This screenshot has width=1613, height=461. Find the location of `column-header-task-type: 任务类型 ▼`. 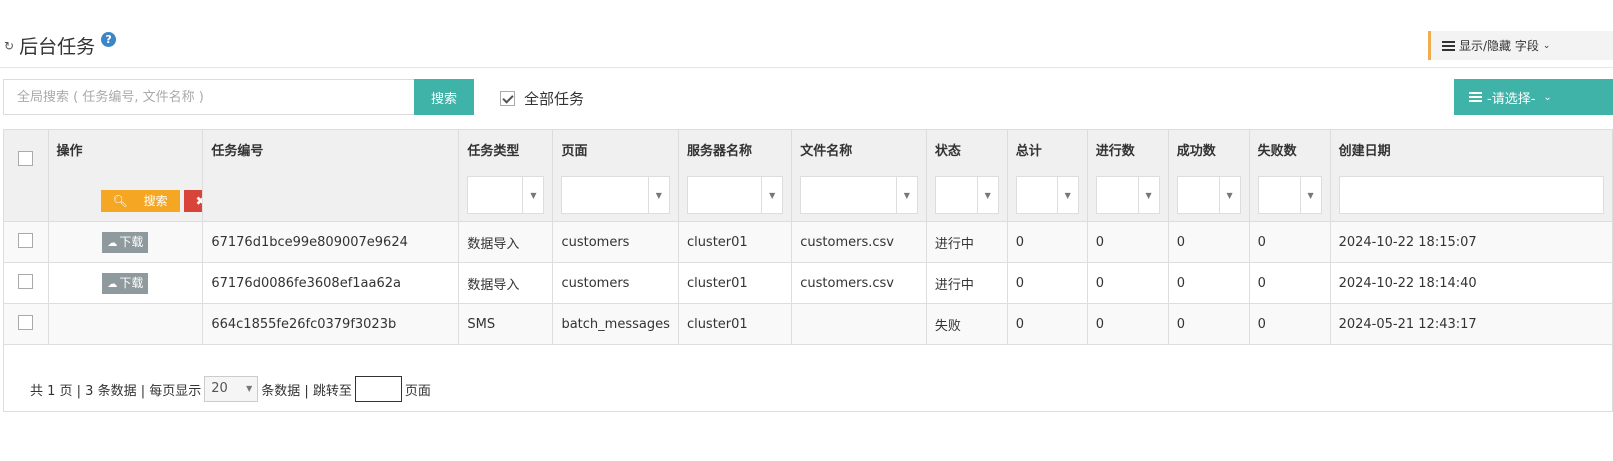

column-header-task-type: 任务类型 ▼ is located at coordinates (506, 175).